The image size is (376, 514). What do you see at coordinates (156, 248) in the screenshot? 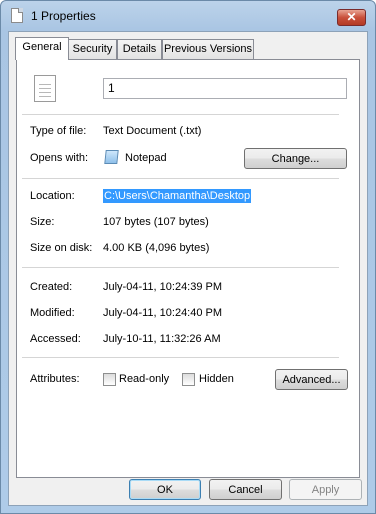
I see `size-on-disk-value: 4.00 KB (4,096 bytes)` at bounding box center [156, 248].